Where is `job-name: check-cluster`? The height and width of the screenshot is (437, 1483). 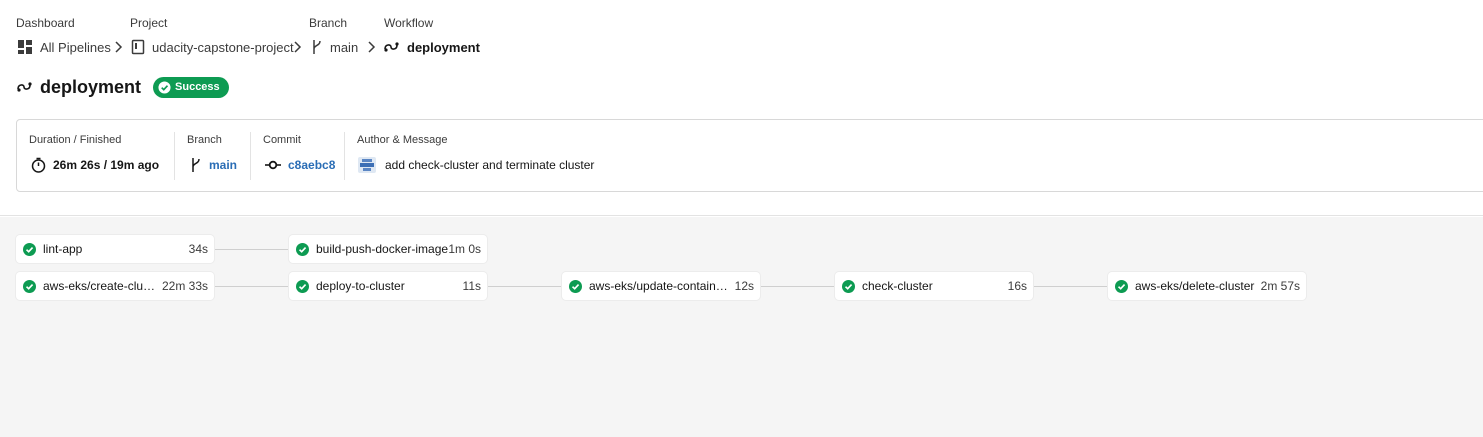
job-name: check-cluster is located at coordinates (897, 286).